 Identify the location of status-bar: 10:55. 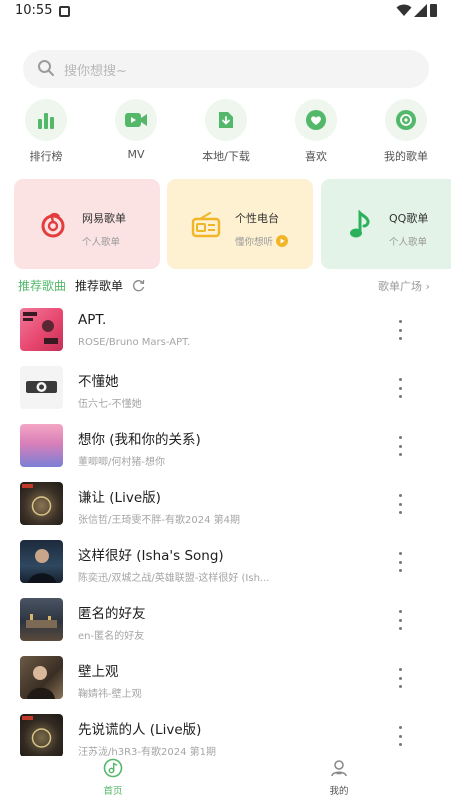
(225, 12).